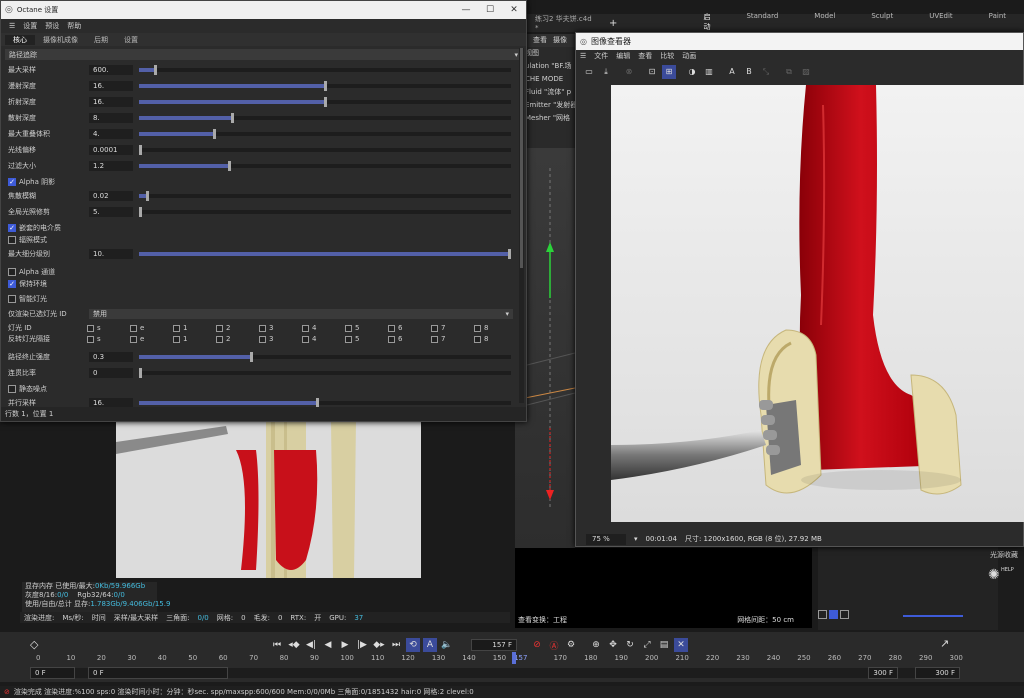 This screenshot has height=698, width=1024. I want to click on layout-tab: Model, so click(824, 23).